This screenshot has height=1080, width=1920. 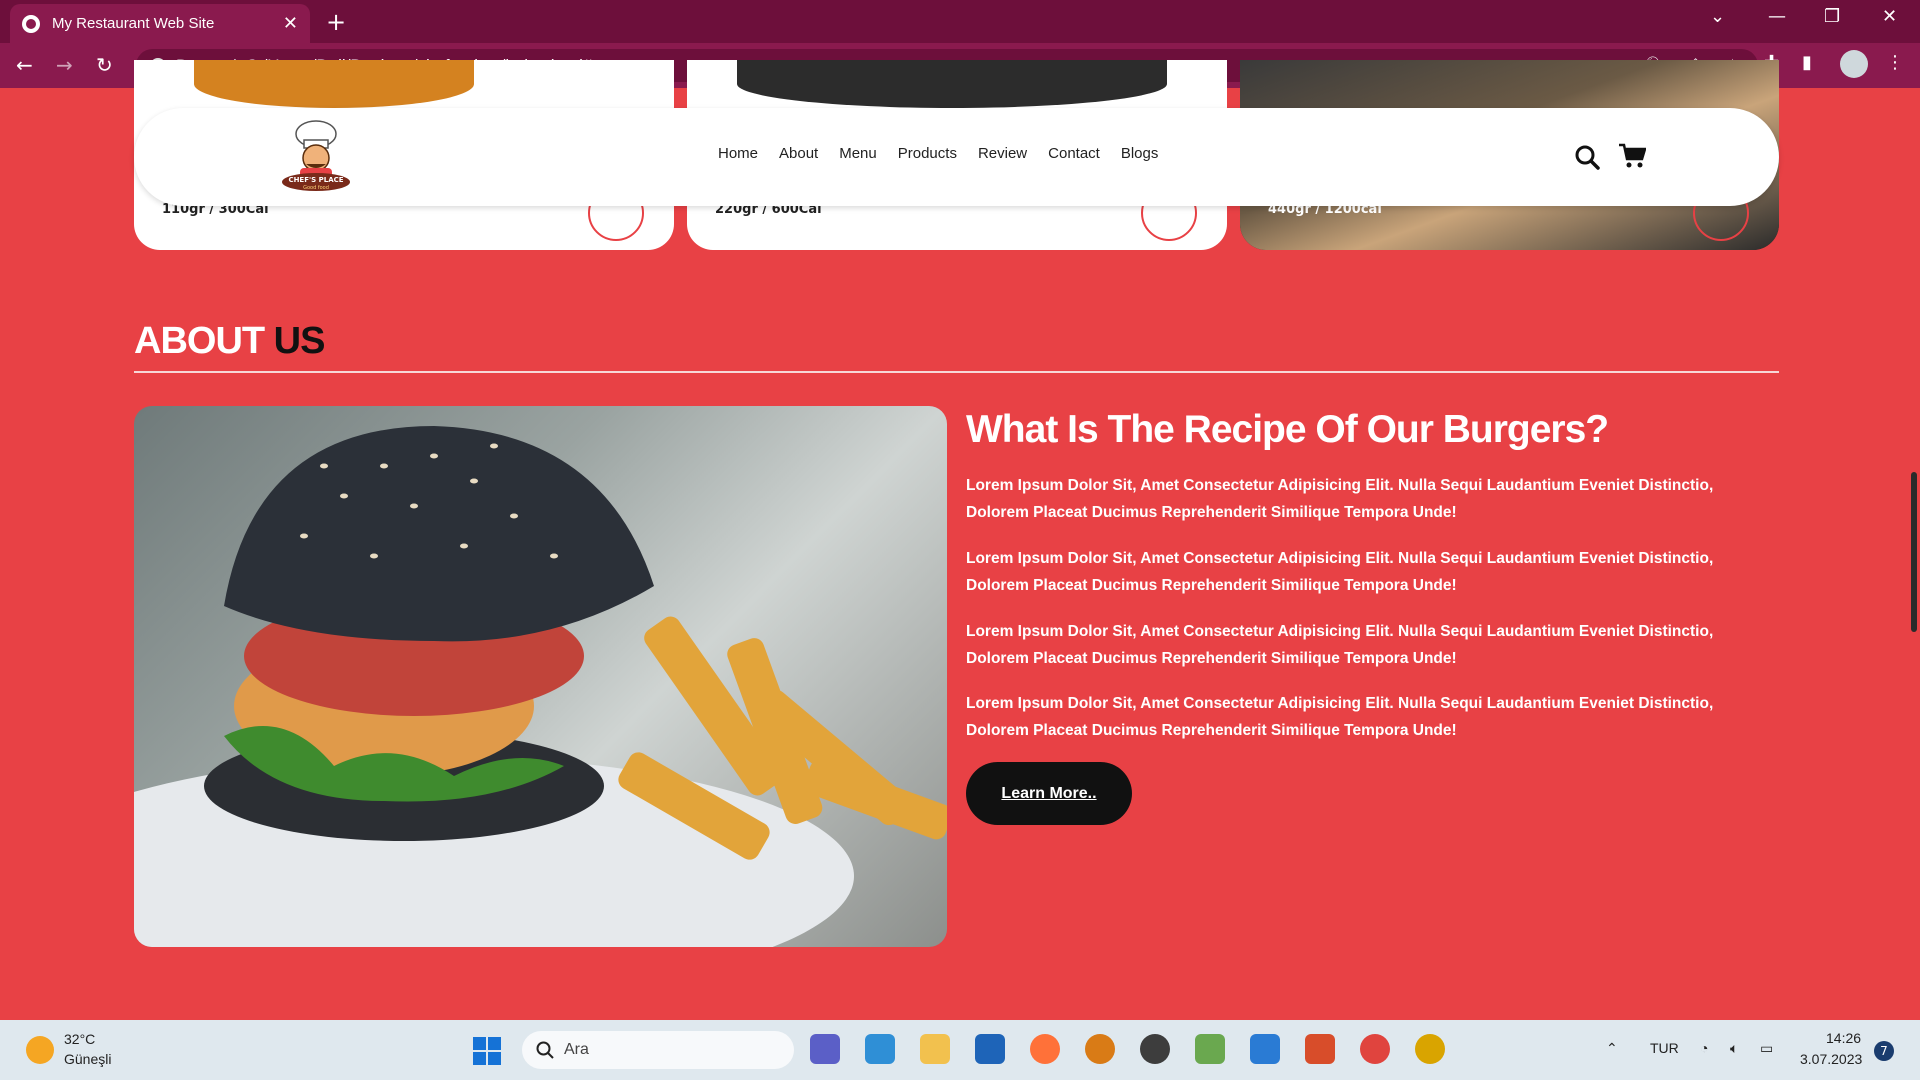 What do you see at coordinates (1320, 1049) in the screenshot?
I see `recorder-icon` at bounding box center [1320, 1049].